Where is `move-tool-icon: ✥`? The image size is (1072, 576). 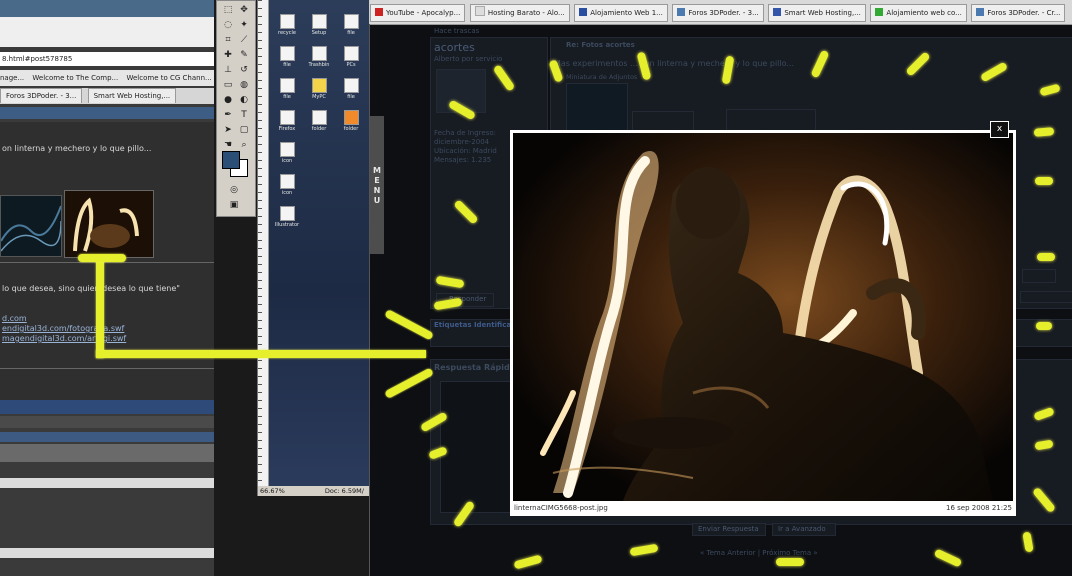 move-tool-icon: ✥ is located at coordinates (244, 10).